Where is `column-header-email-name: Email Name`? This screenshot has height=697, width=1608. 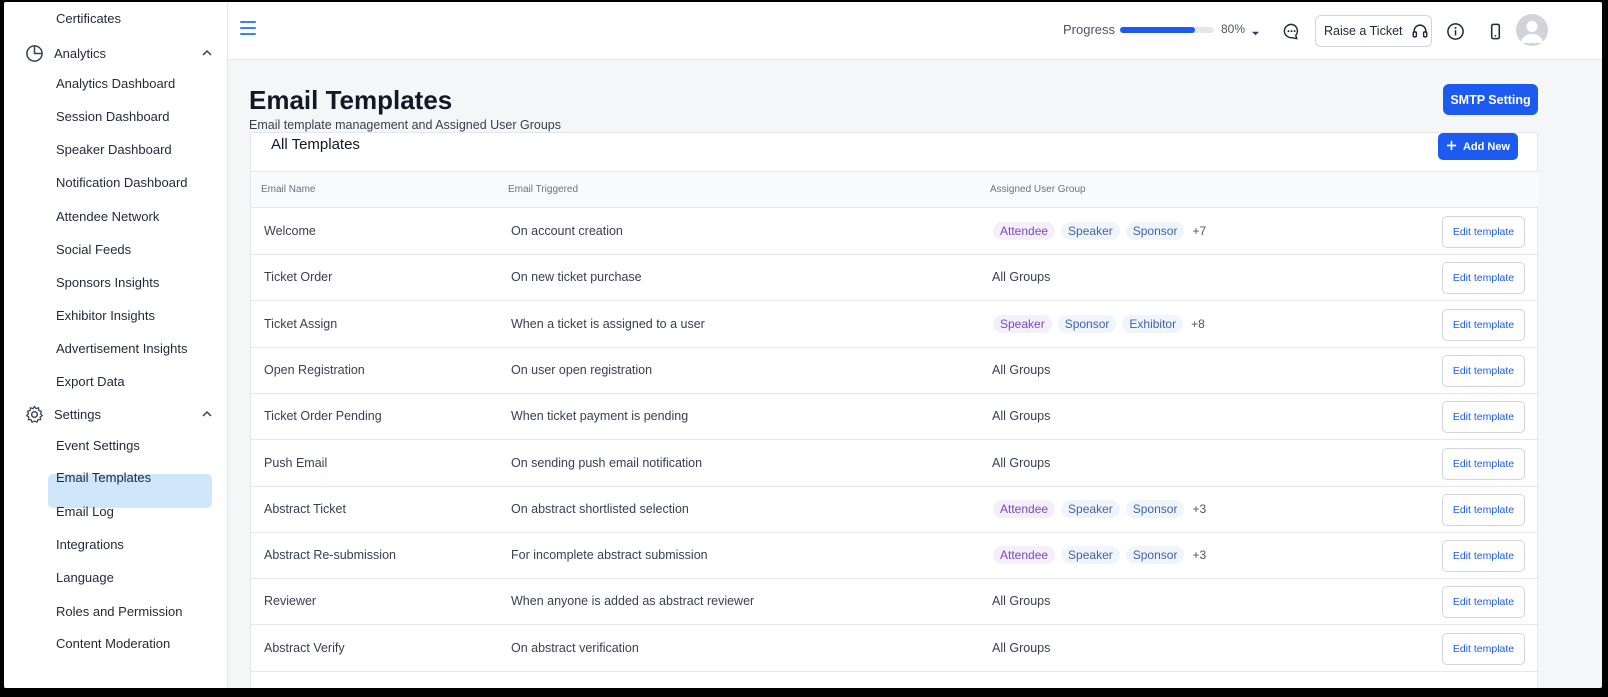
column-header-email-name: Email Name is located at coordinates (288, 189).